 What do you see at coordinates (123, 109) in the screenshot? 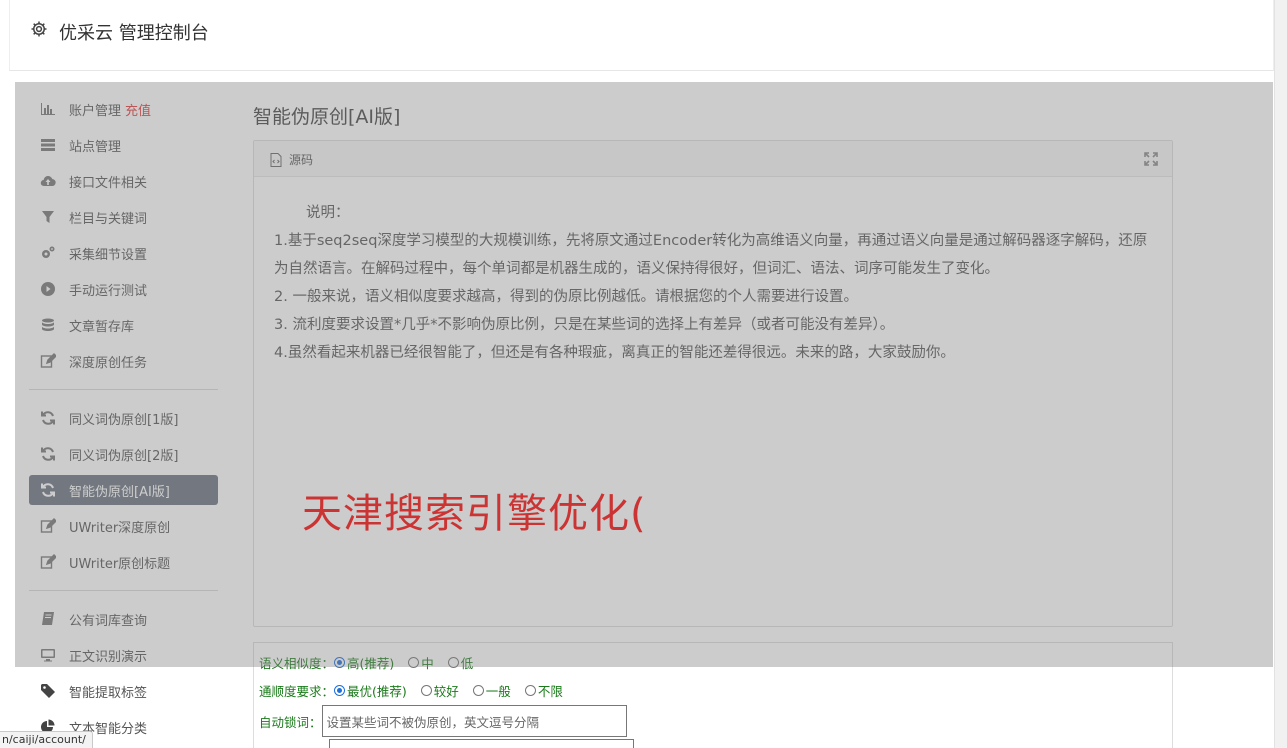
I see `sidebar-item-account: 账户管理 充值` at bounding box center [123, 109].